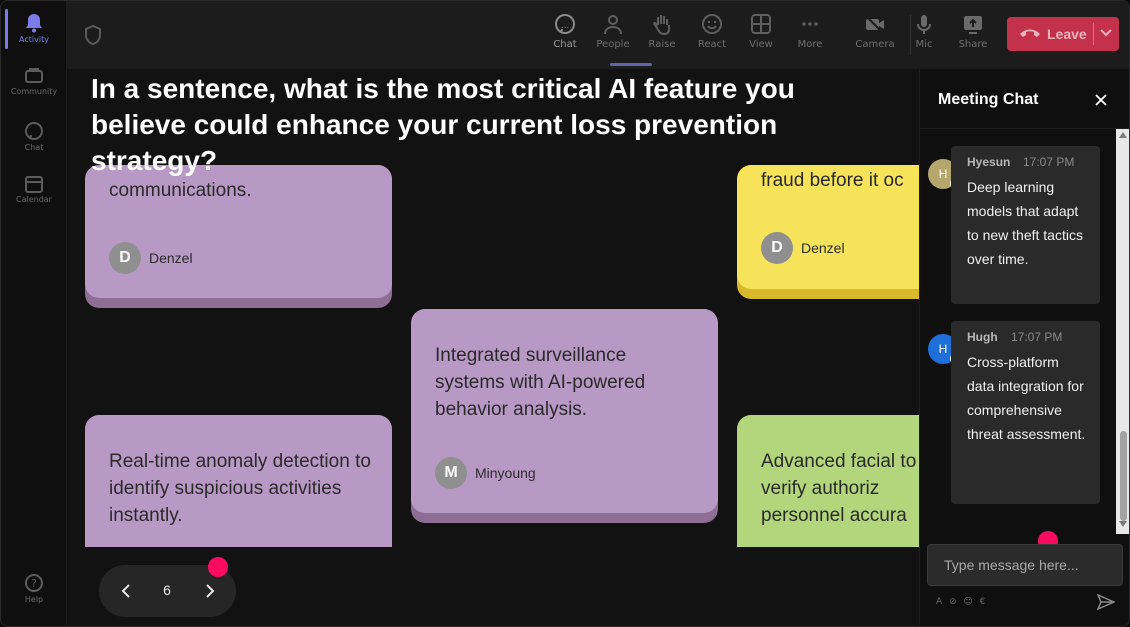 The image size is (1130, 627). Describe the element at coordinates (712, 44) in the screenshot. I see `react-label: React` at that location.